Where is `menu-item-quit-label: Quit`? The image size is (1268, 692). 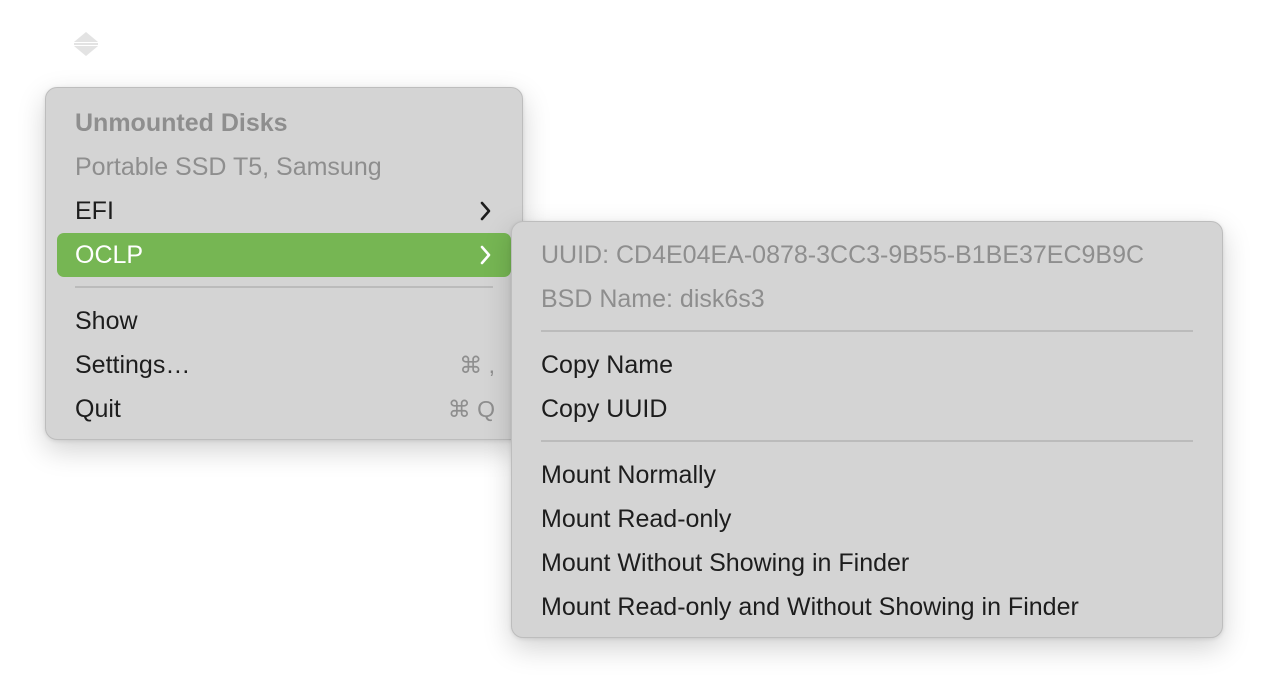
menu-item-quit-label: Quit is located at coordinates (98, 409).